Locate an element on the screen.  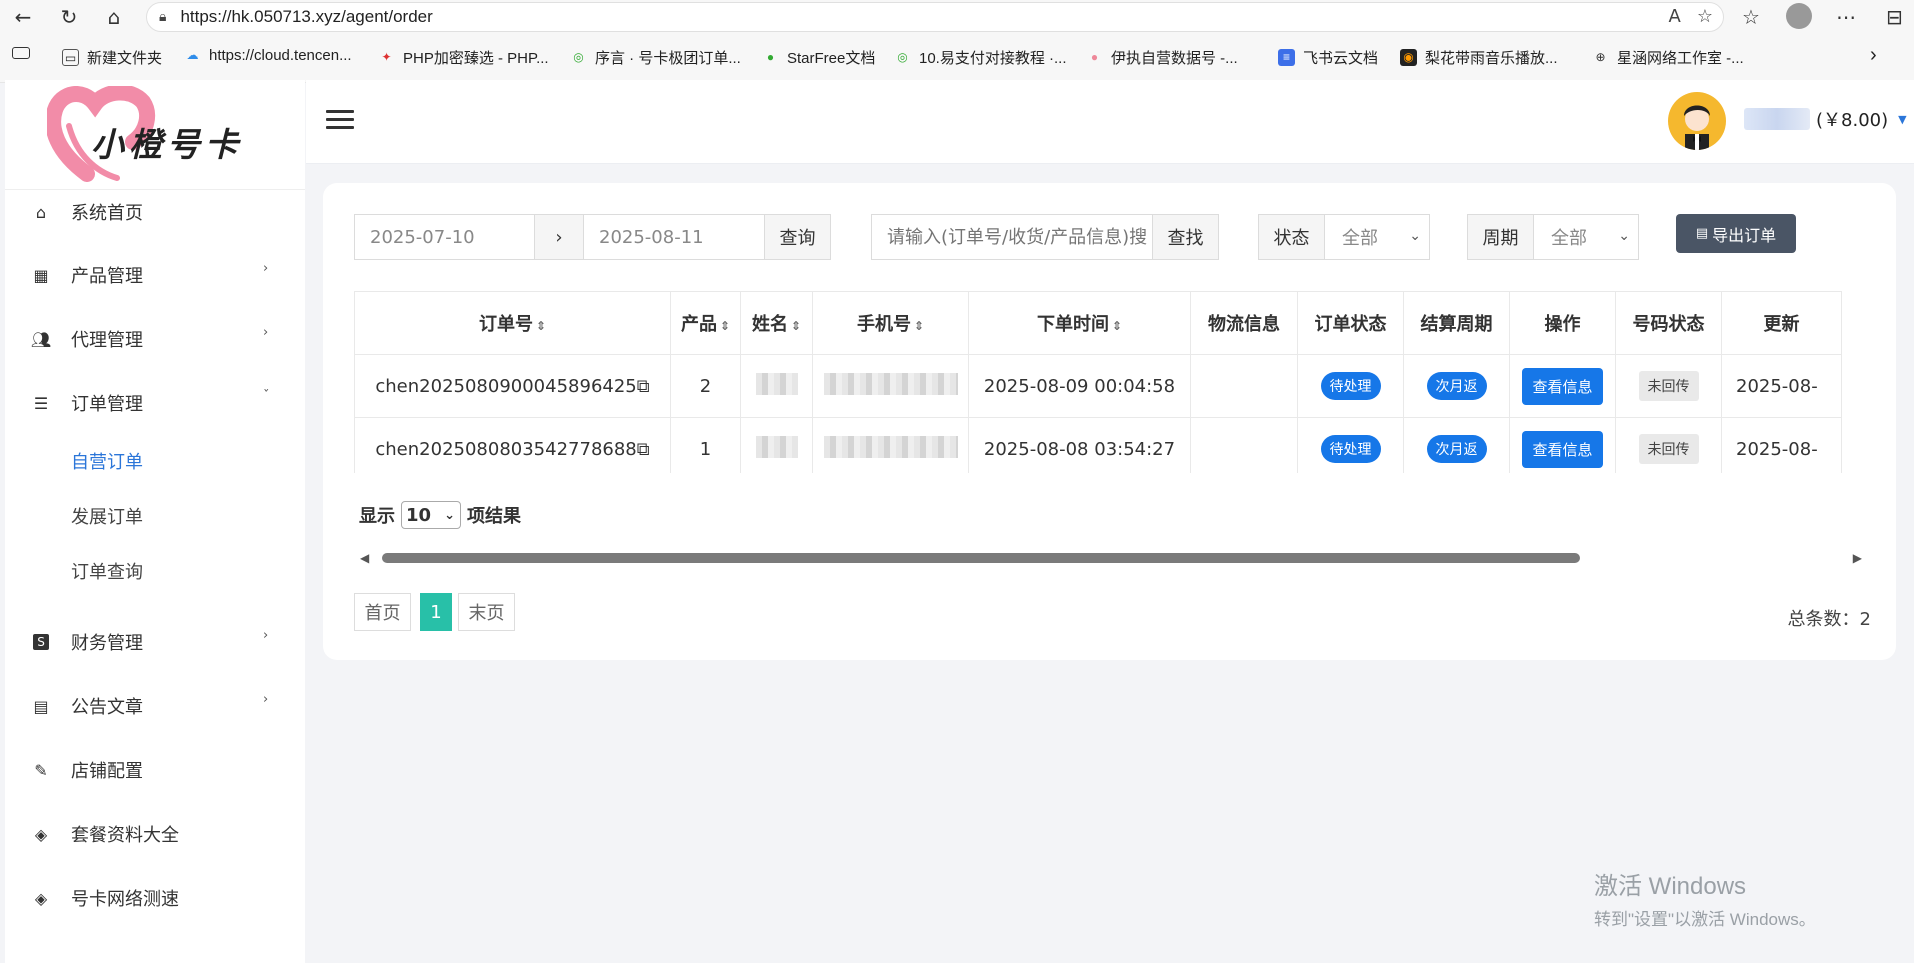
users-icon: 👥︎ is located at coordinates (41, 339).